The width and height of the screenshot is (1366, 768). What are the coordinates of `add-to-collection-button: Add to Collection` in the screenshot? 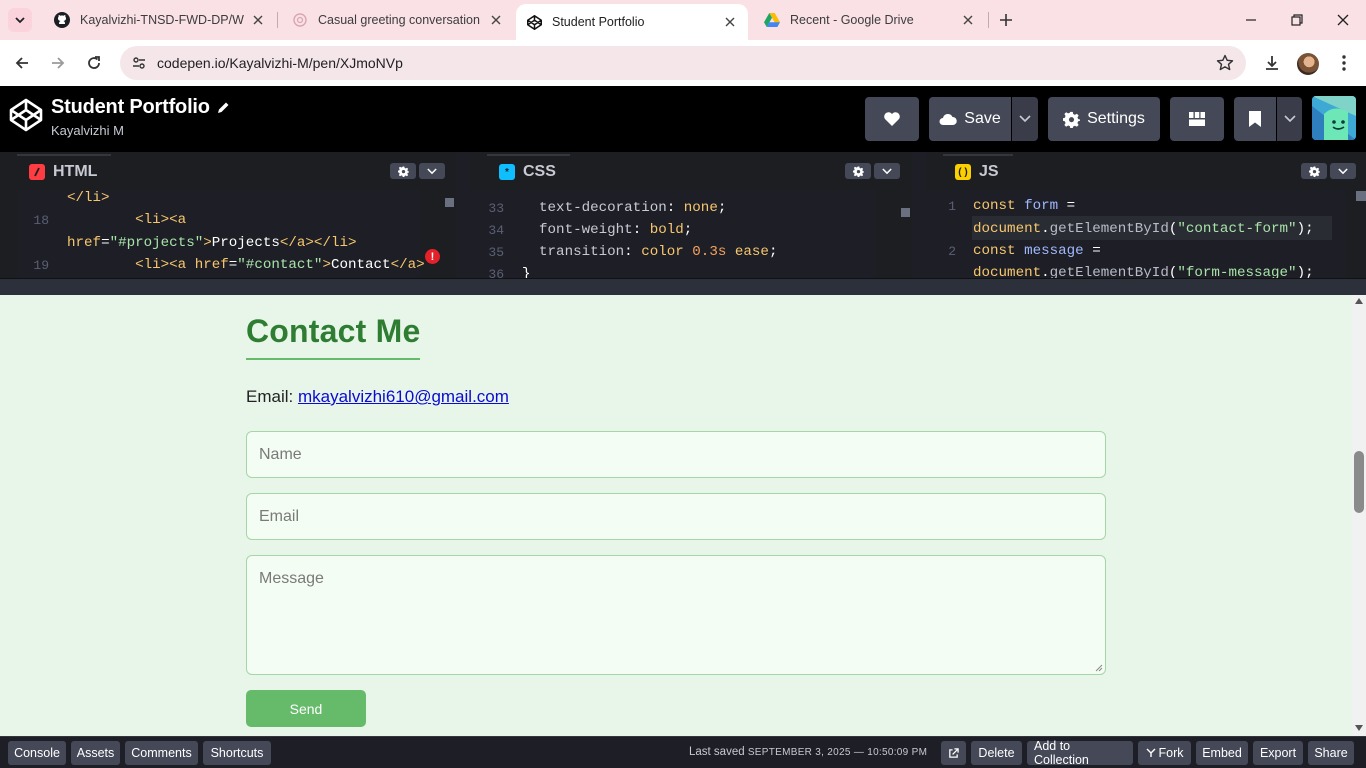 It's located at (1080, 753).